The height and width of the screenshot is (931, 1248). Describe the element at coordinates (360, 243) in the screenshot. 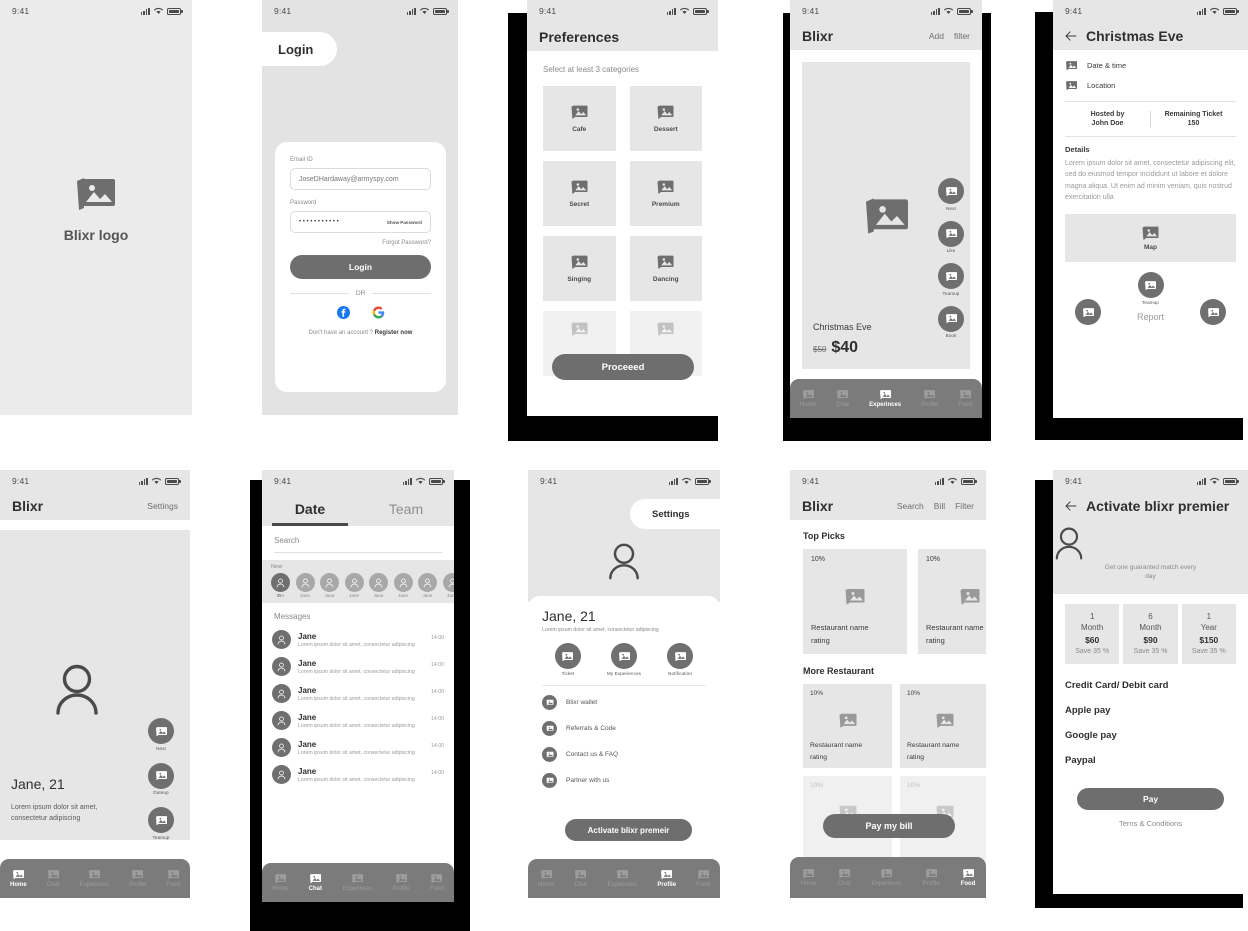

I see `forgot-password-link: Forgot Password?` at that location.